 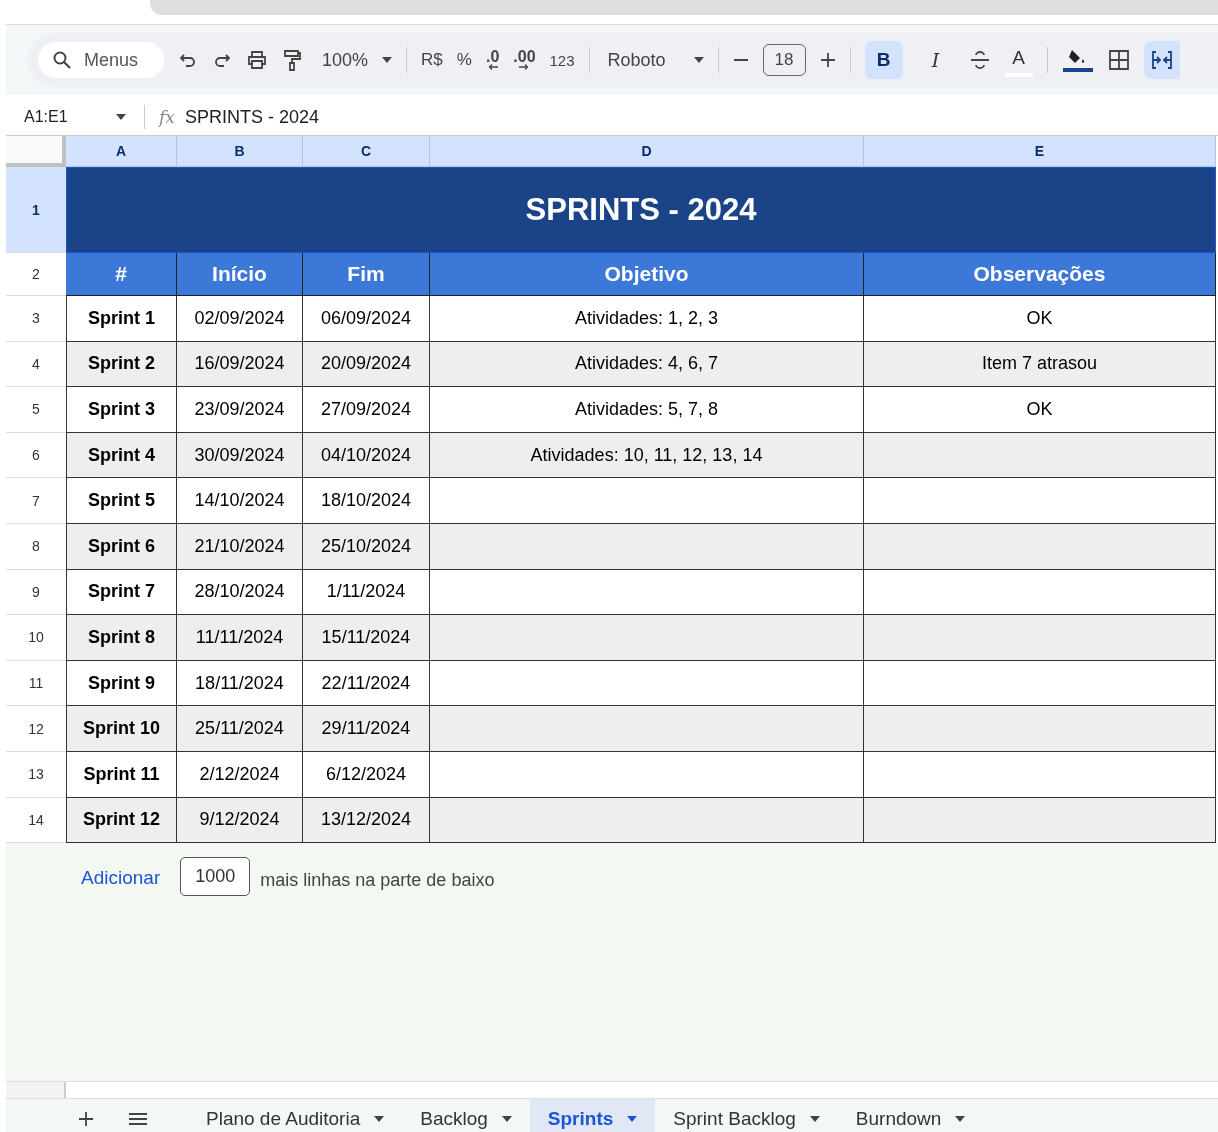 I want to click on table-cell: 2/12/2024, so click(x=240, y=774).